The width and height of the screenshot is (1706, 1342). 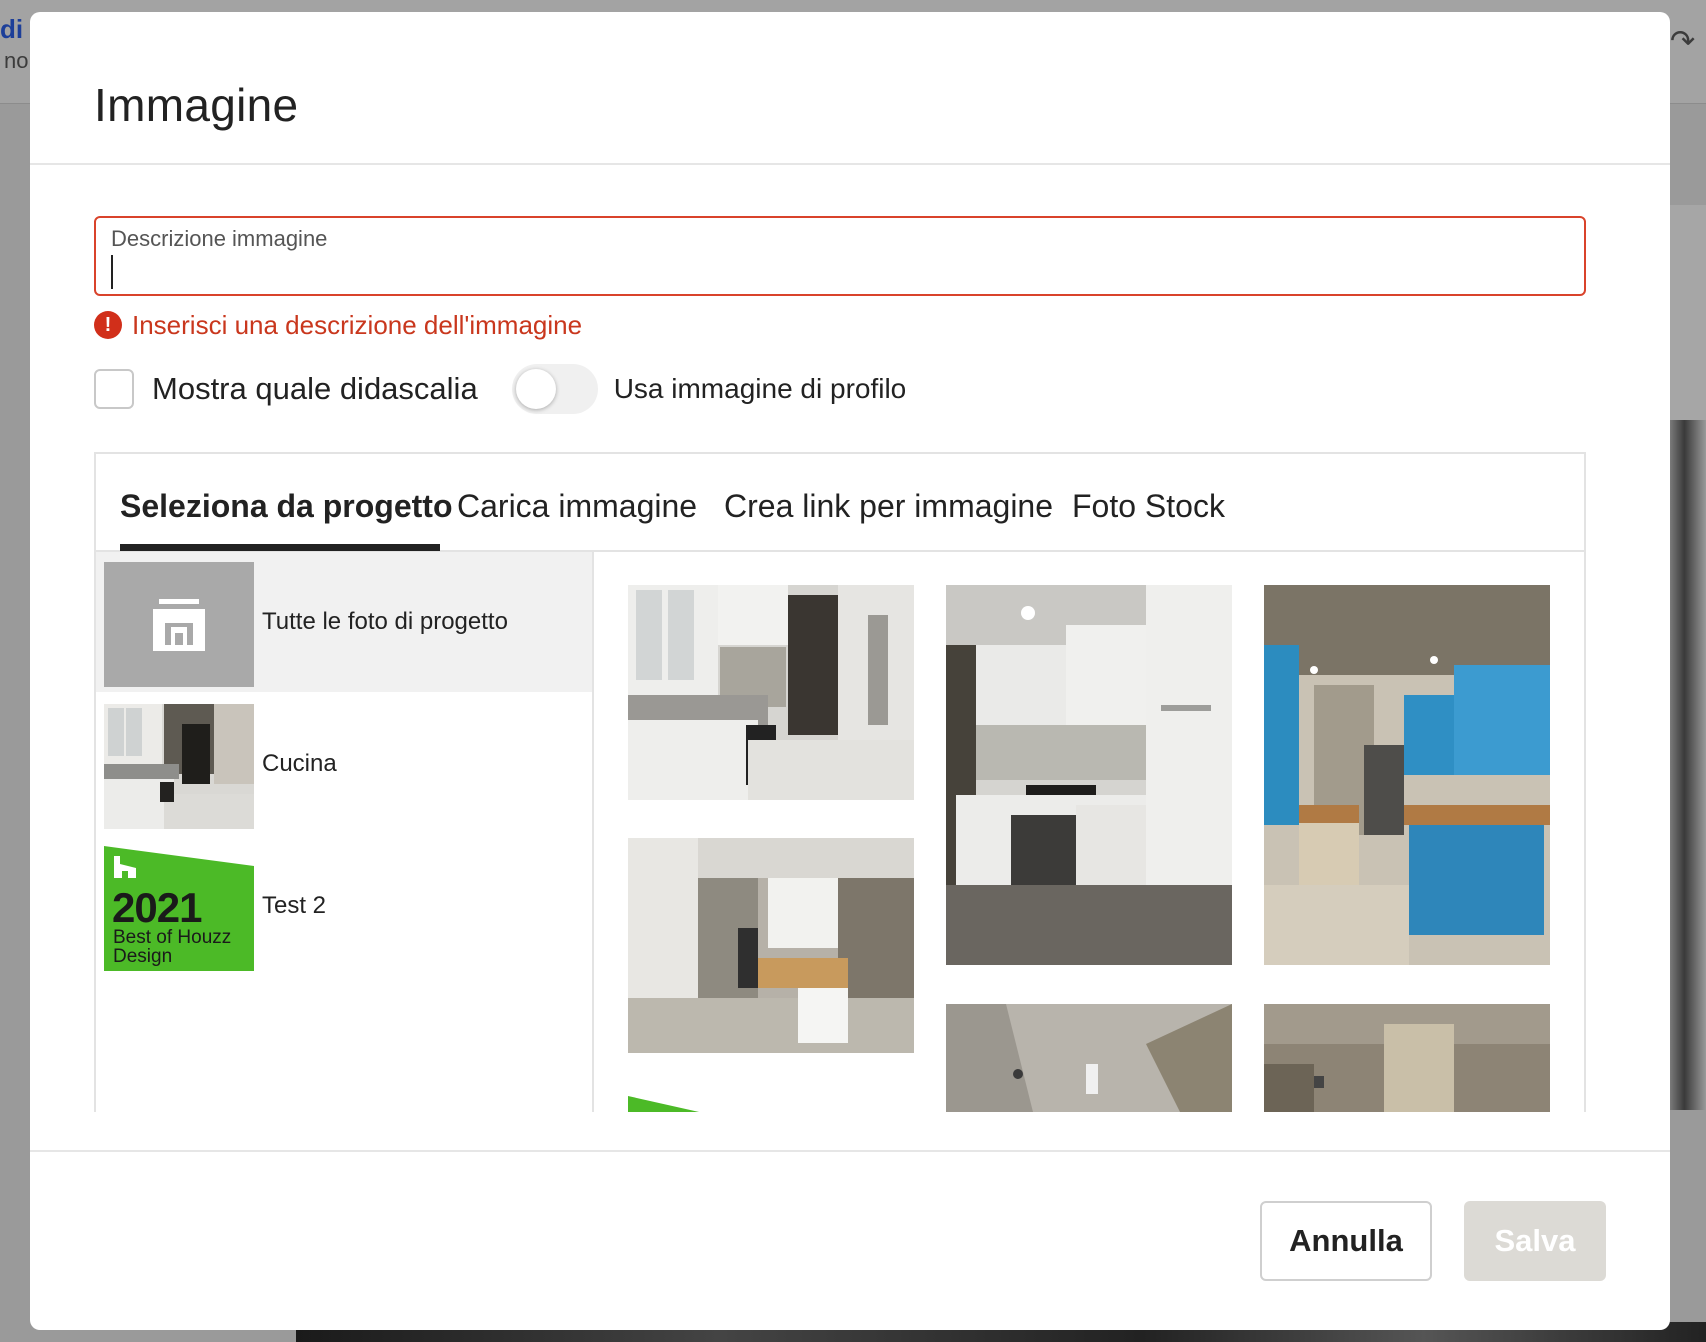 What do you see at coordinates (385, 621) in the screenshot?
I see `album-name: Tutte le foto di progetto` at bounding box center [385, 621].